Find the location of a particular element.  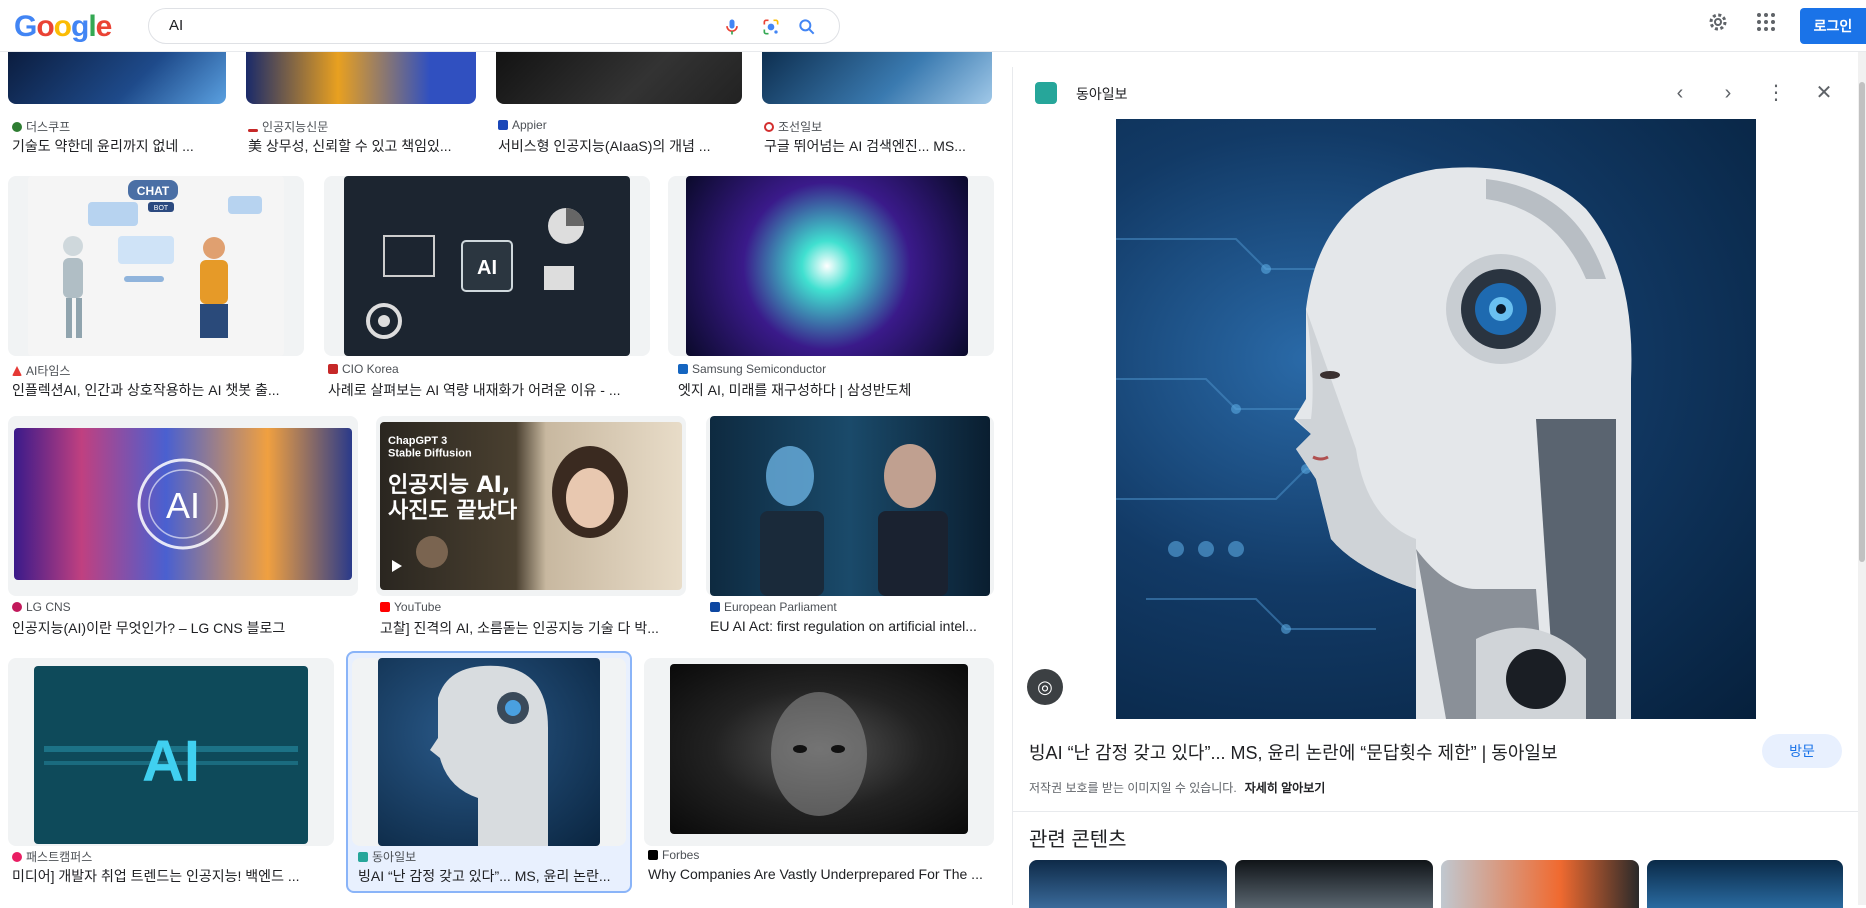

result-source: 조선일보 is located at coordinates (793, 126).